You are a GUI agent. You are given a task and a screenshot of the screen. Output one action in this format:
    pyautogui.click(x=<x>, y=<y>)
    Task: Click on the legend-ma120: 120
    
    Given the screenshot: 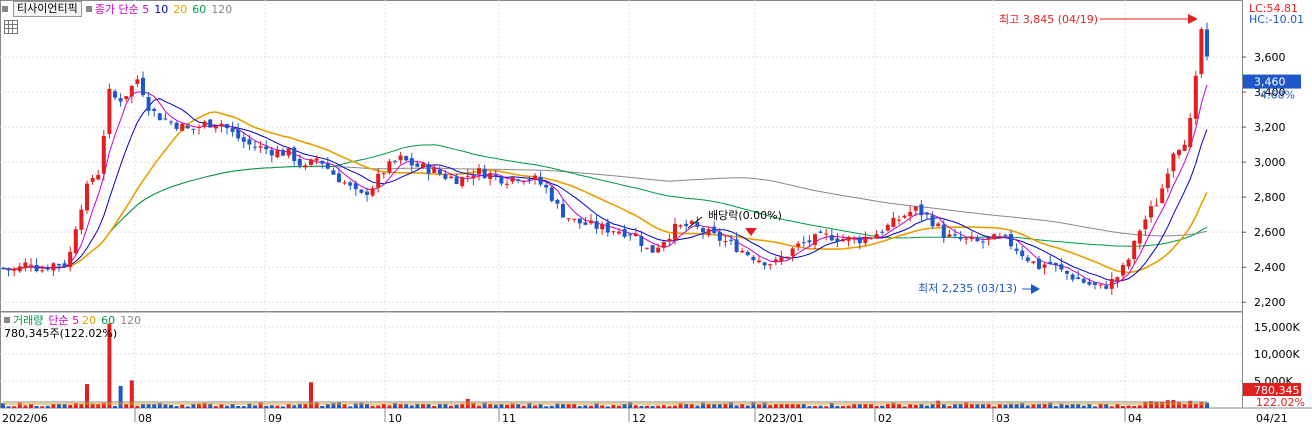 What is the action you would take?
    pyautogui.click(x=221, y=9)
    